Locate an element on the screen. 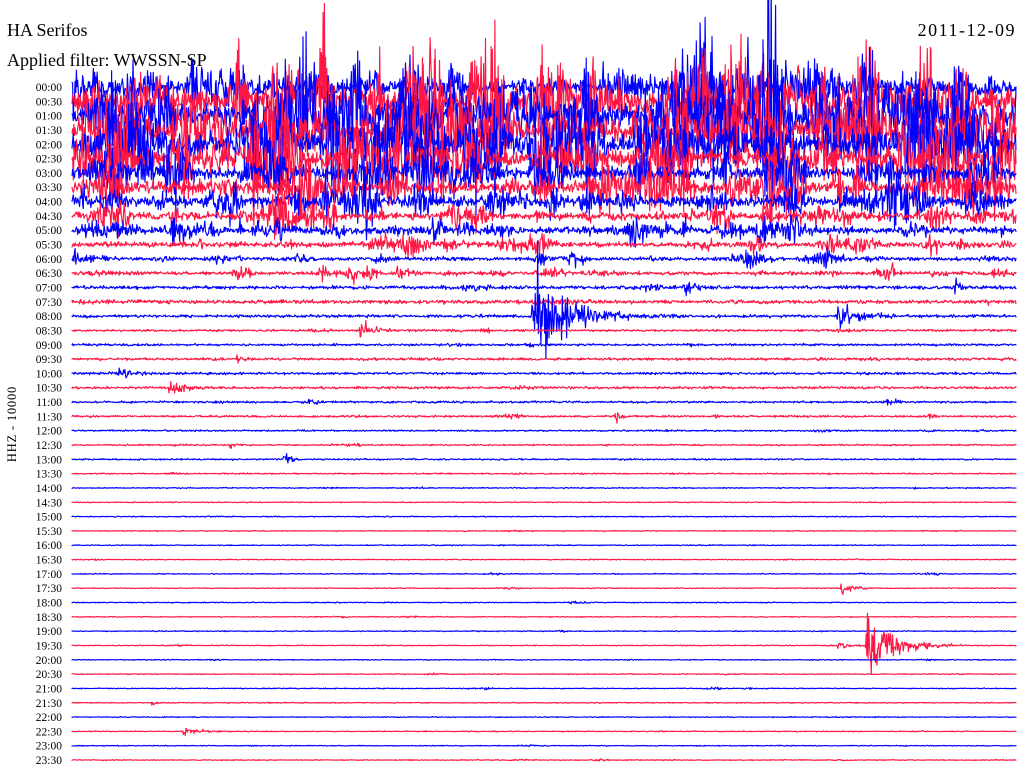 The image size is (1024, 780). time-label-12-30: 12:30 is located at coordinates (49, 446).